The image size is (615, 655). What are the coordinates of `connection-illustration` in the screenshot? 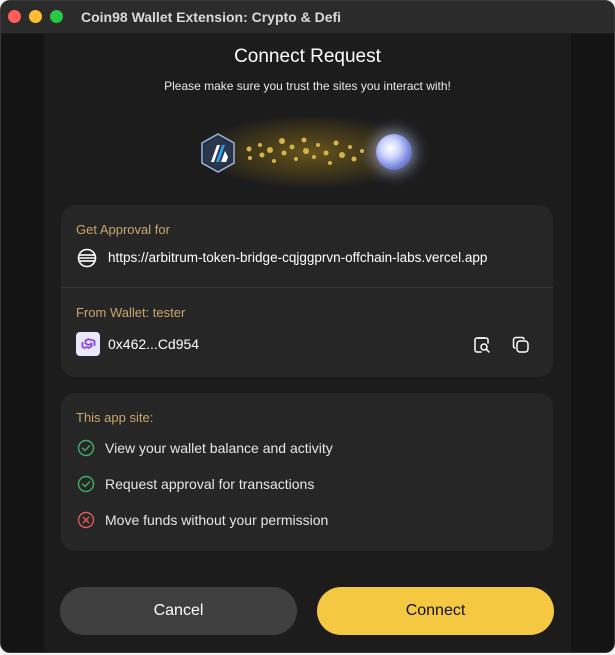 It's located at (308, 152).